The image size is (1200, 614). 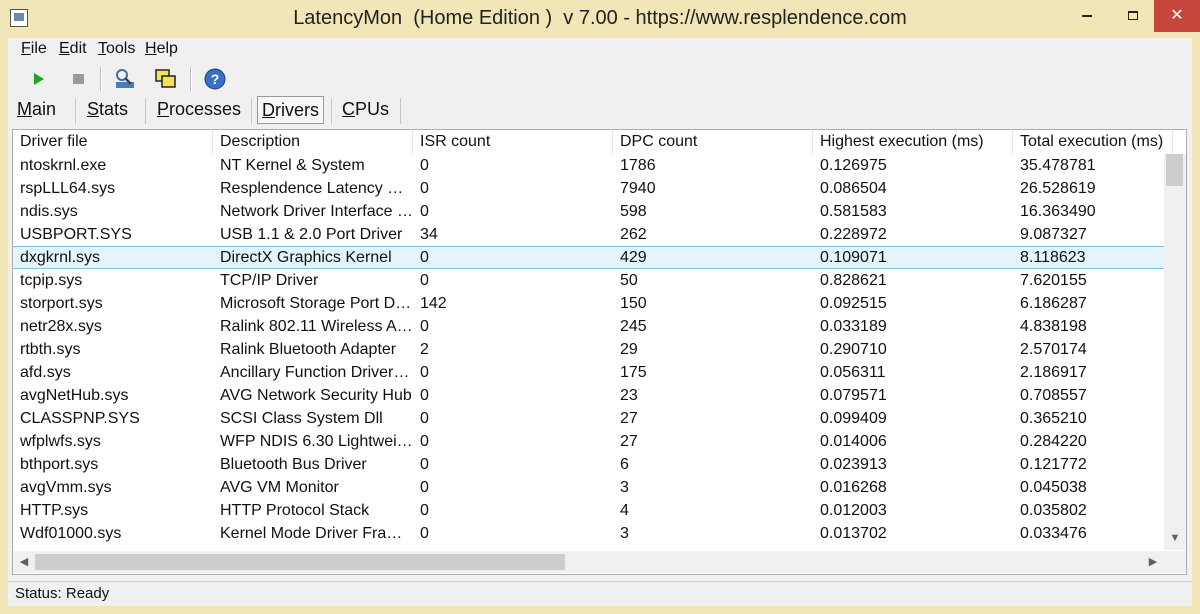 What do you see at coordinates (316, 441) in the screenshot?
I see `cell-description: WFP NDIS 6.30 Lightweight Filter Driver` at bounding box center [316, 441].